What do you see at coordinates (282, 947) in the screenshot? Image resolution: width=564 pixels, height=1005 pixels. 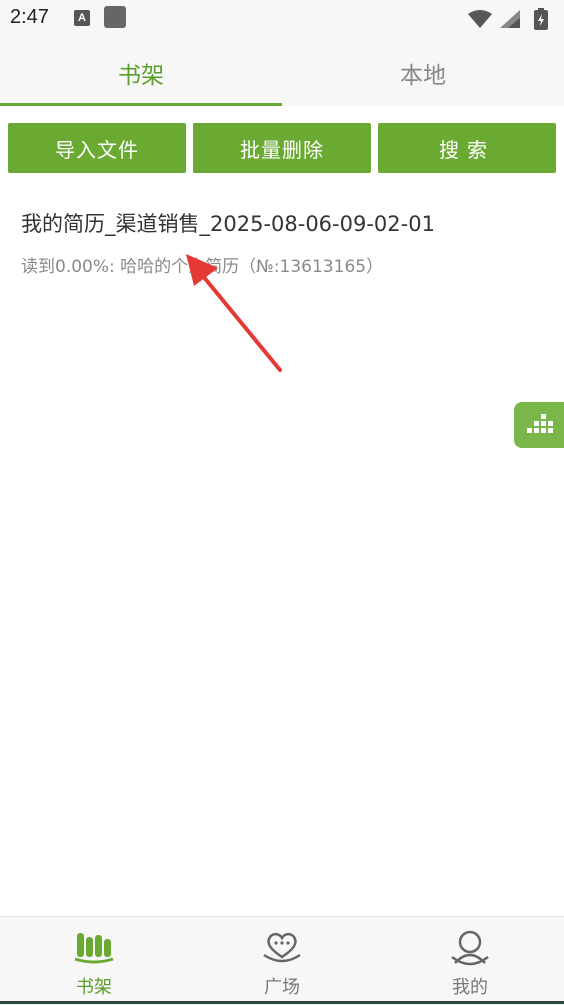 I see `heart-chat-icon` at bounding box center [282, 947].